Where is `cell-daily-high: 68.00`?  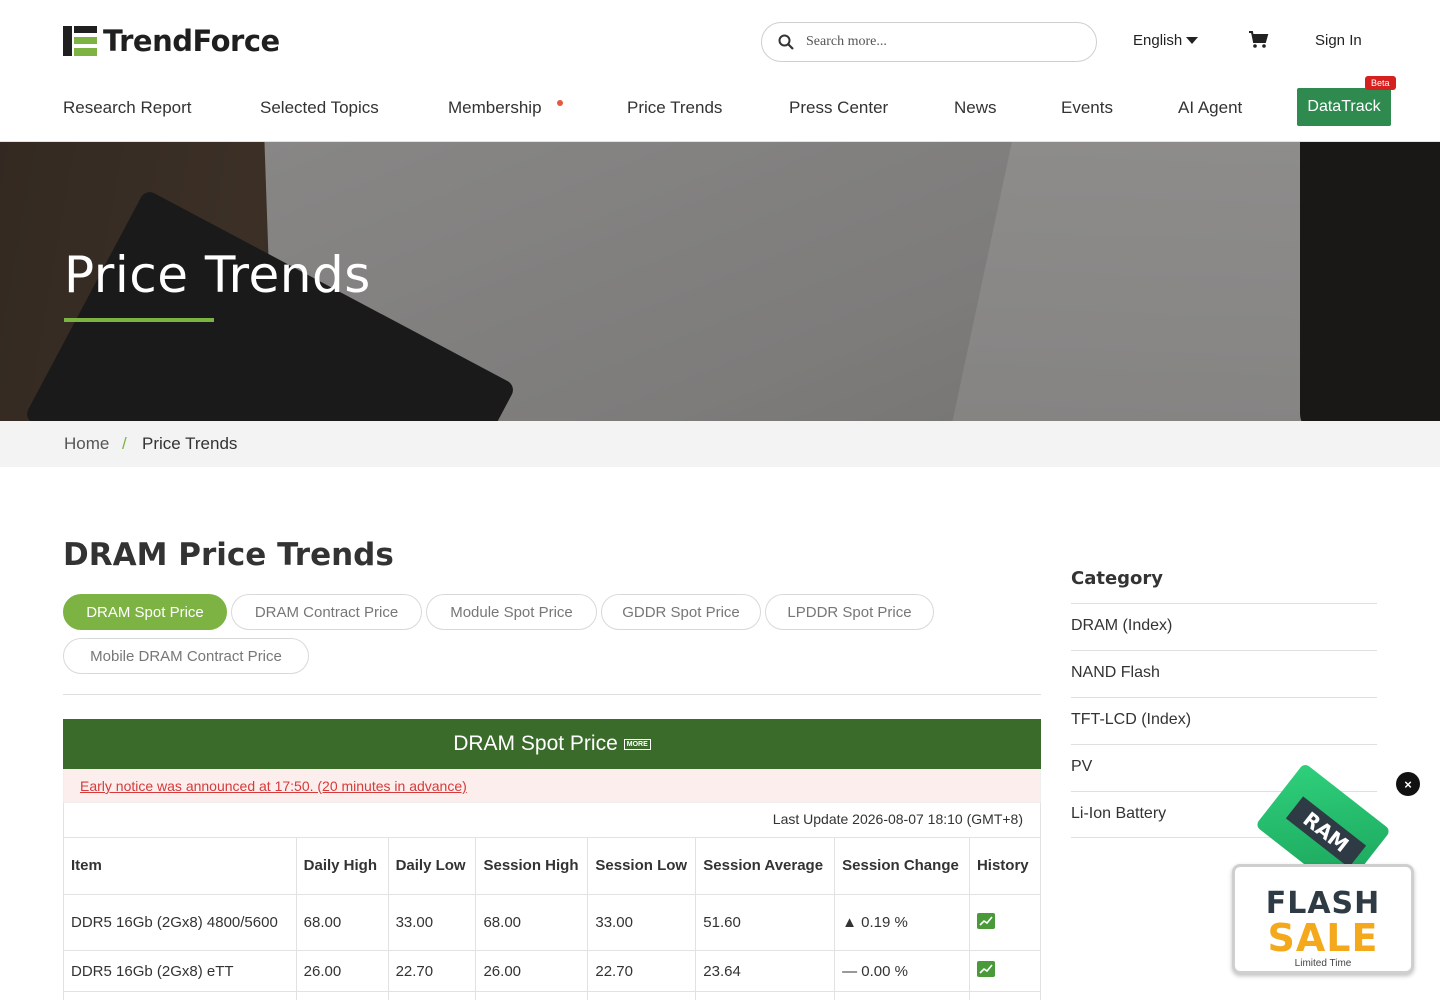
cell-daily-high: 68.00 is located at coordinates (342, 922).